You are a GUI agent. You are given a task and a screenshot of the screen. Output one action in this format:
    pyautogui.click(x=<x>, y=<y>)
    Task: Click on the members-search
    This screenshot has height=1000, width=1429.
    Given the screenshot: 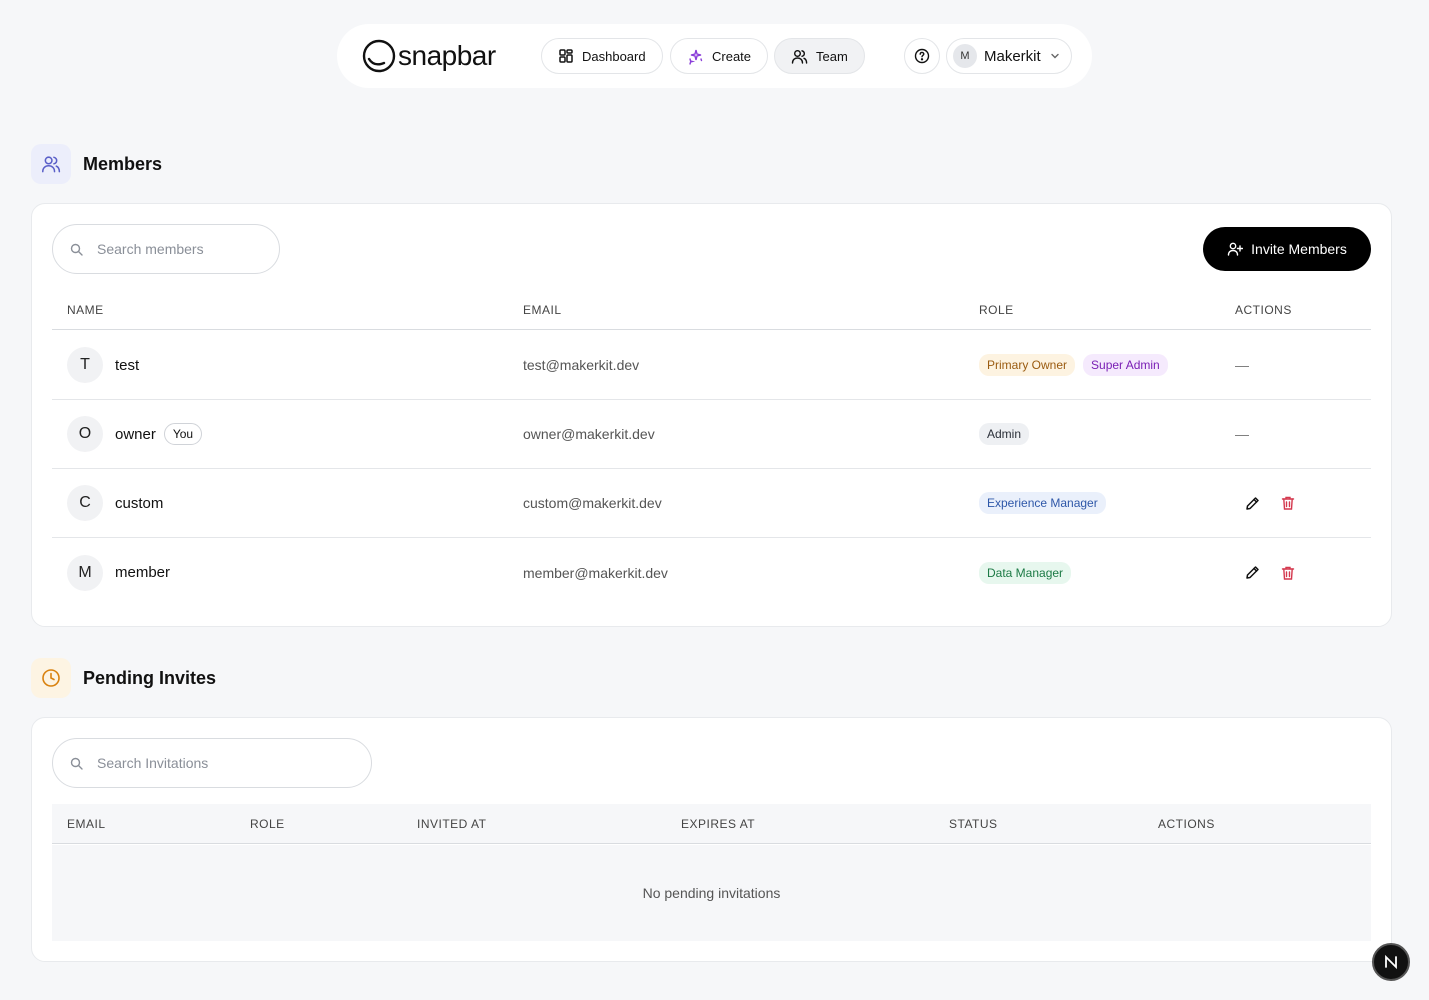 What is the action you would take?
    pyautogui.click(x=166, y=249)
    